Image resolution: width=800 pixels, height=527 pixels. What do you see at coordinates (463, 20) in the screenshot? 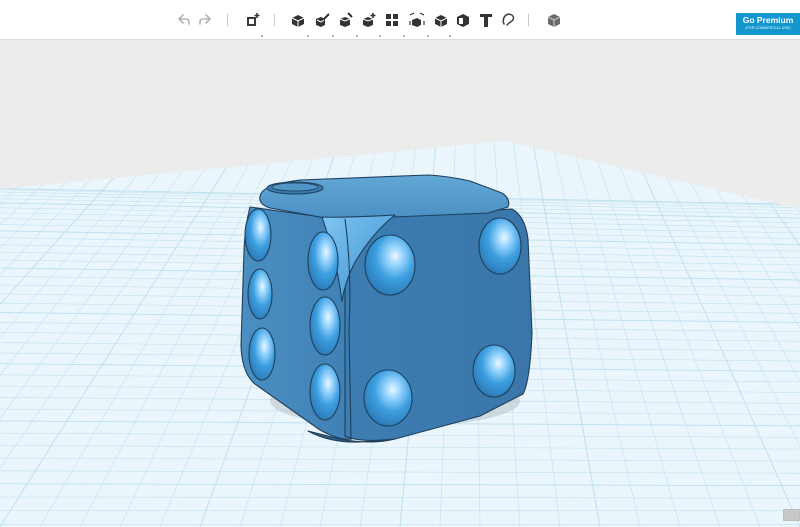
I see `measure-icon` at bounding box center [463, 20].